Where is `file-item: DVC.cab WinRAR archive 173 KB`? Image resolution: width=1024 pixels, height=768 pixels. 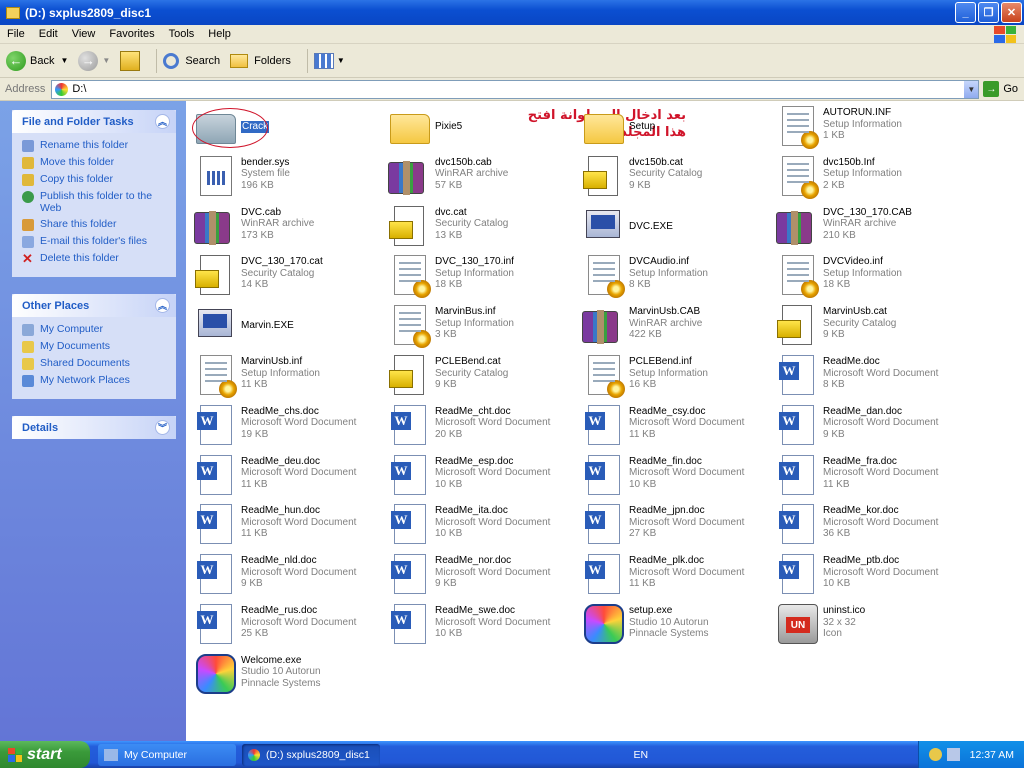 file-item: DVC.cab WinRAR archive 173 KB is located at coordinates (285, 228).